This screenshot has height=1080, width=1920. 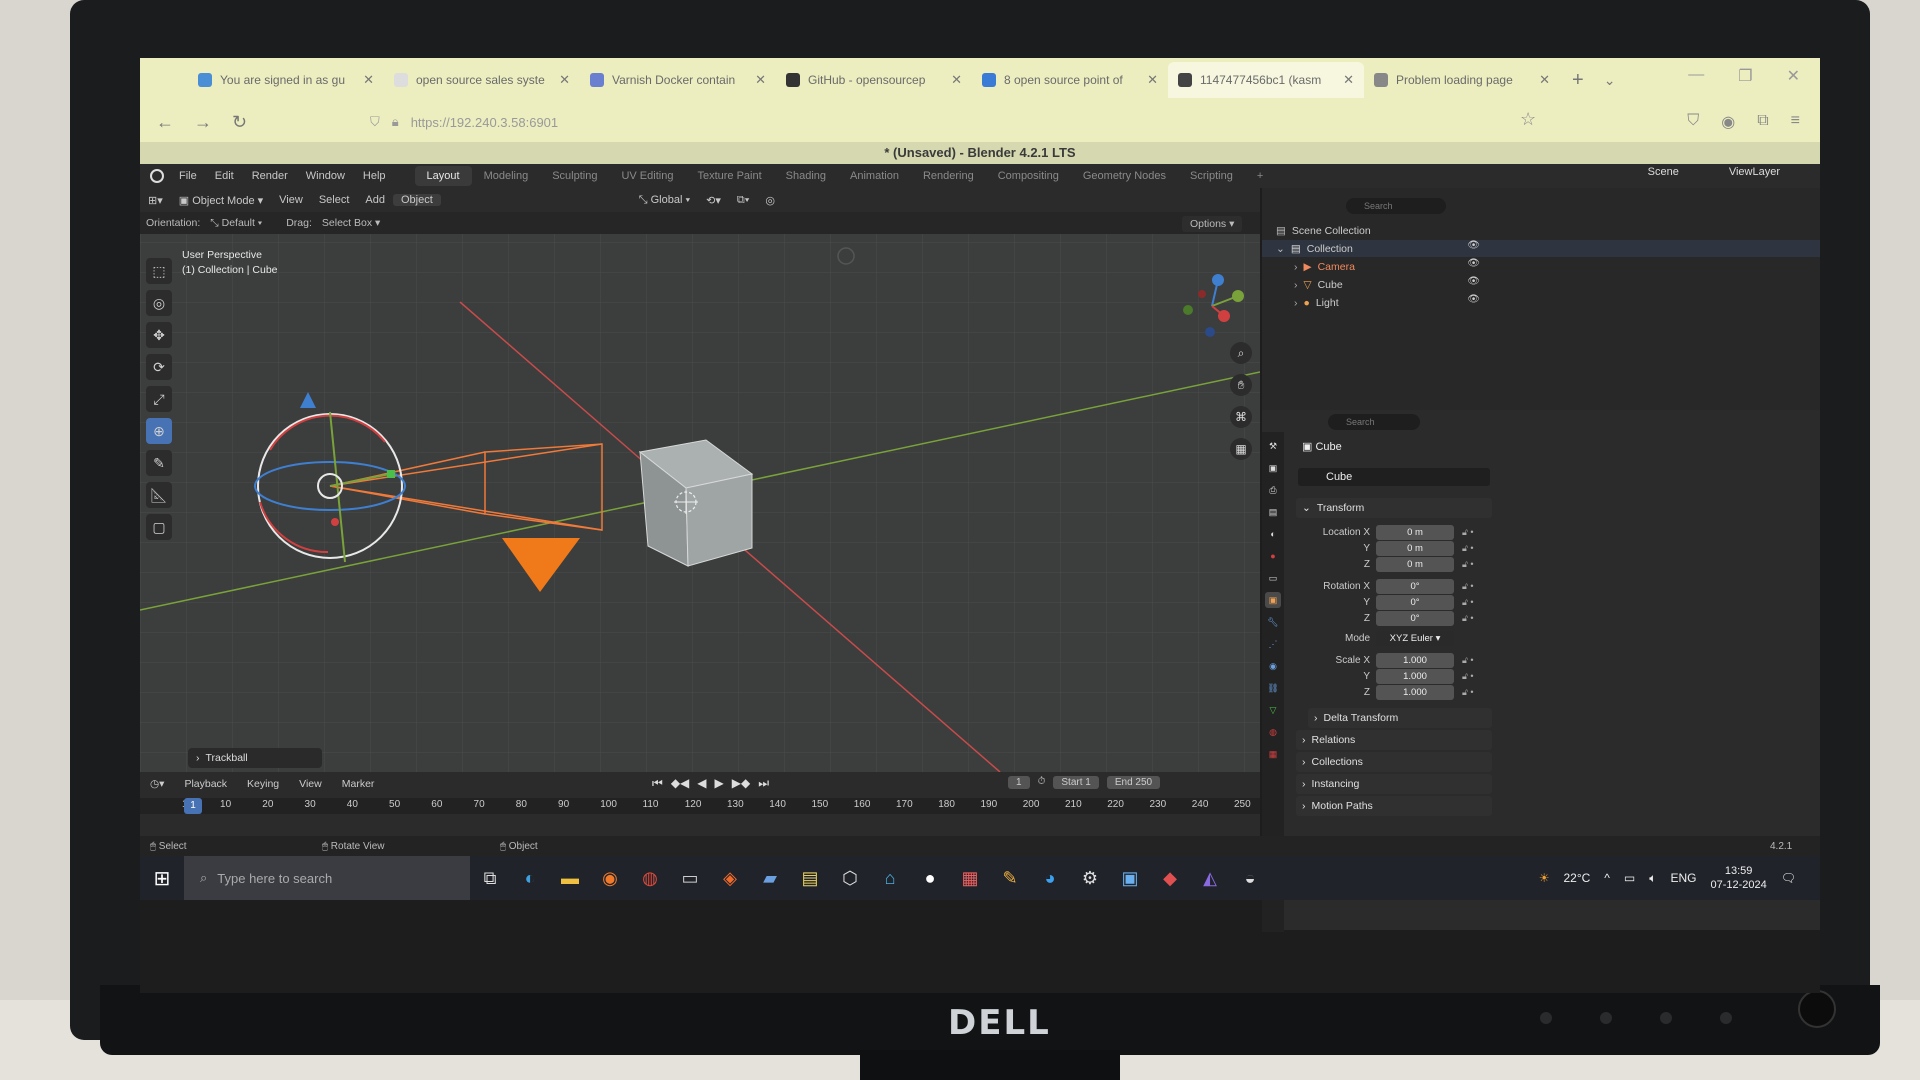 I want to click on tool-tab-icon: ⚒, so click(x=1273, y=446).